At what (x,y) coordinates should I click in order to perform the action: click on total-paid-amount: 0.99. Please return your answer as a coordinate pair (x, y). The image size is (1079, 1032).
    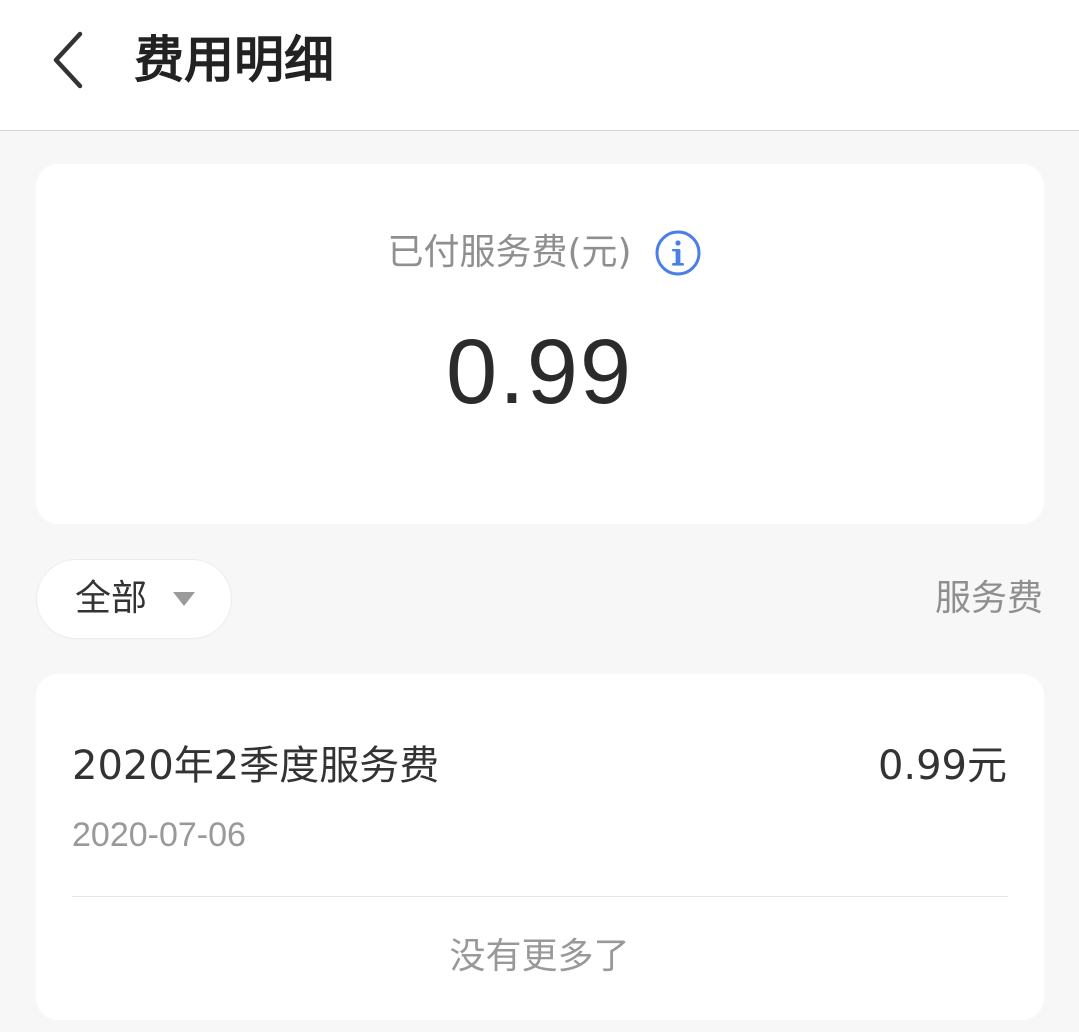
    Looking at the image, I should click on (539, 372).